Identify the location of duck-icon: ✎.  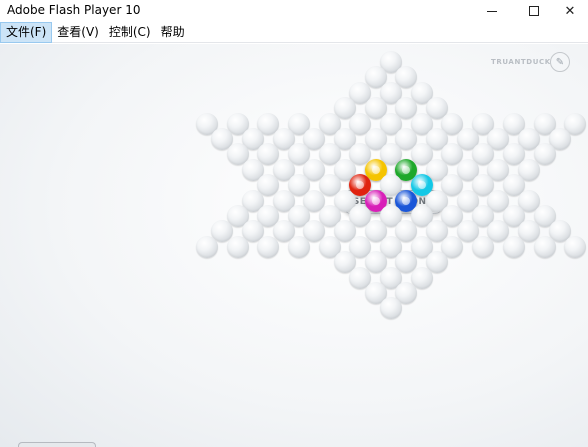
(560, 62).